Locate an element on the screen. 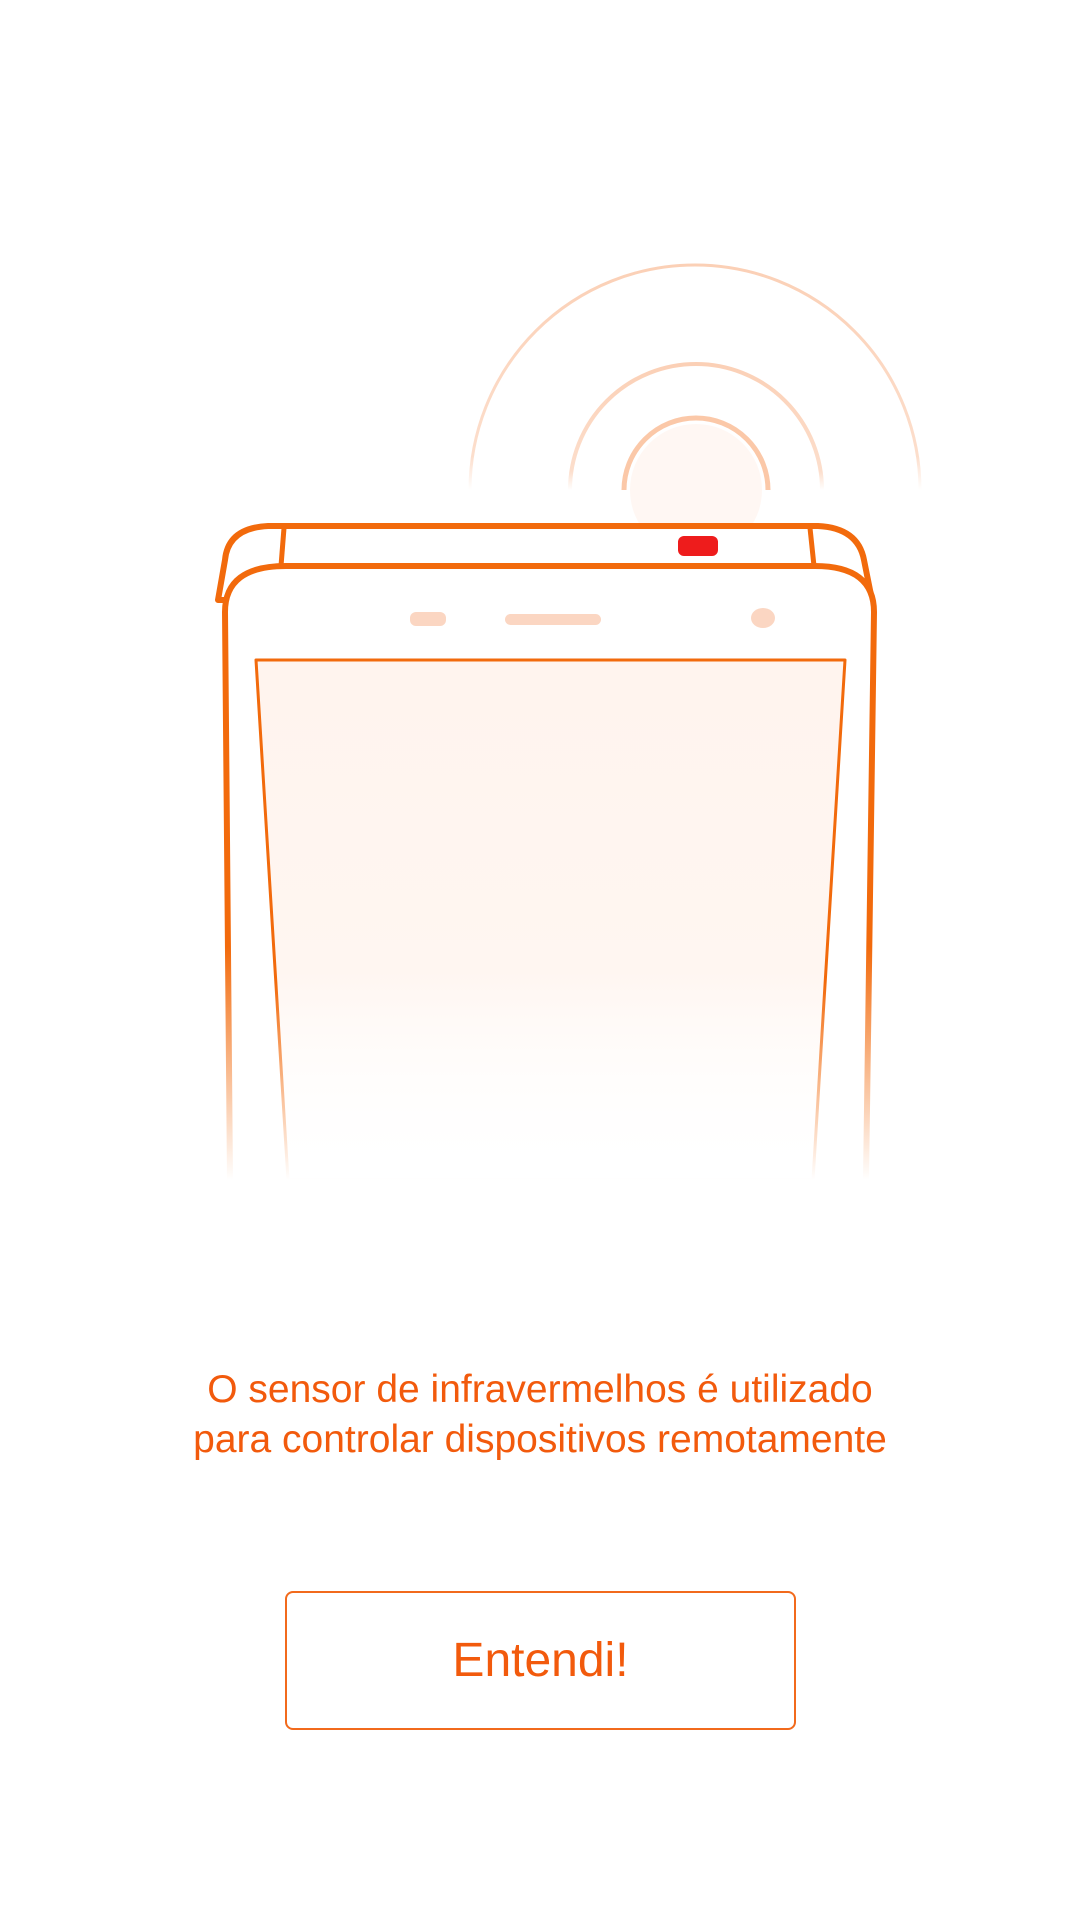 This screenshot has width=1080, height=1920. ir-signal-waves is located at coordinates (695, 409).